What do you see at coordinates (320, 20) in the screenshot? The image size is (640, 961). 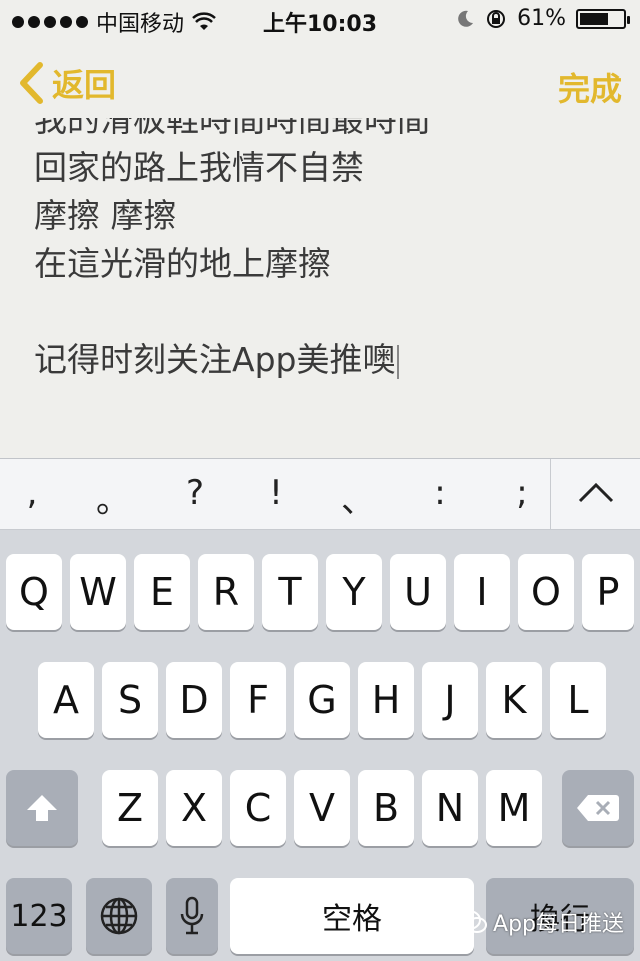 I see `status-bar: 中国移动 上午10:03 61%` at bounding box center [320, 20].